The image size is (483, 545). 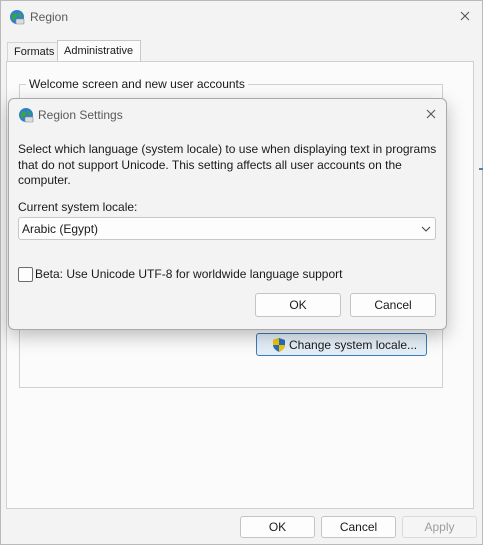 What do you see at coordinates (393, 305) in the screenshot?
I see `dialog-cancel-button: Cancel` at bounding box center [393, 305].